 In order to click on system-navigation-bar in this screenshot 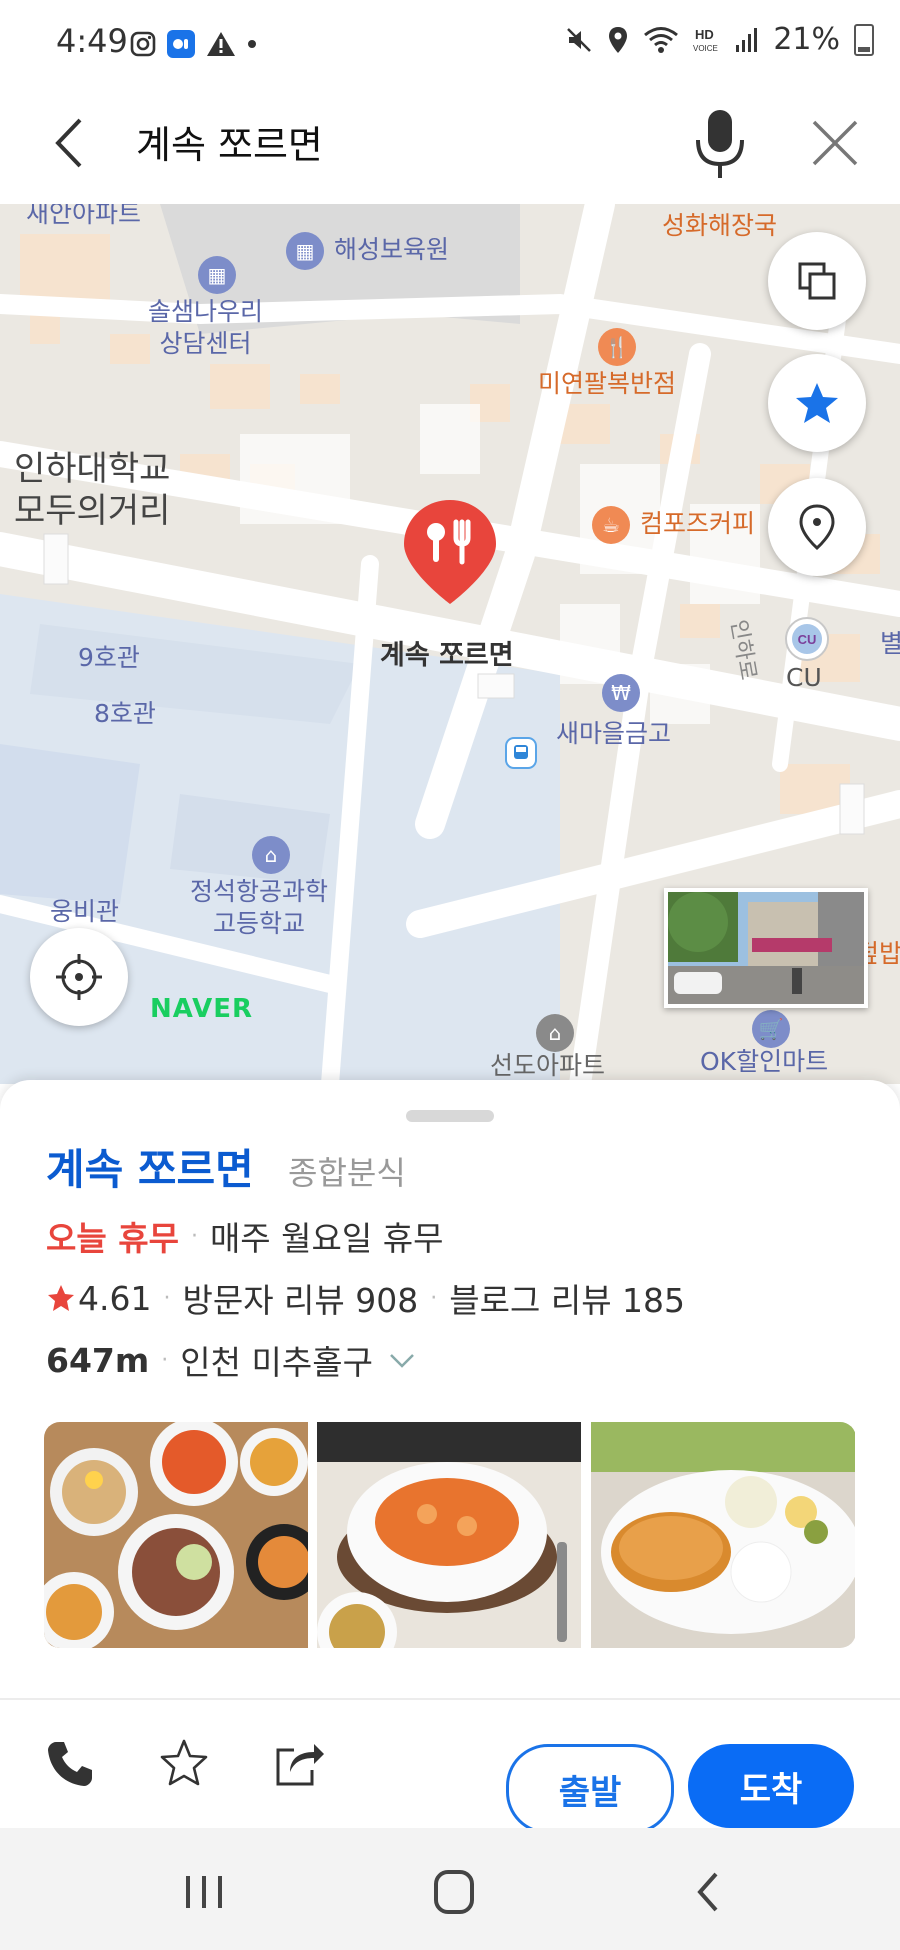, I will do `click(450, 1889)`.